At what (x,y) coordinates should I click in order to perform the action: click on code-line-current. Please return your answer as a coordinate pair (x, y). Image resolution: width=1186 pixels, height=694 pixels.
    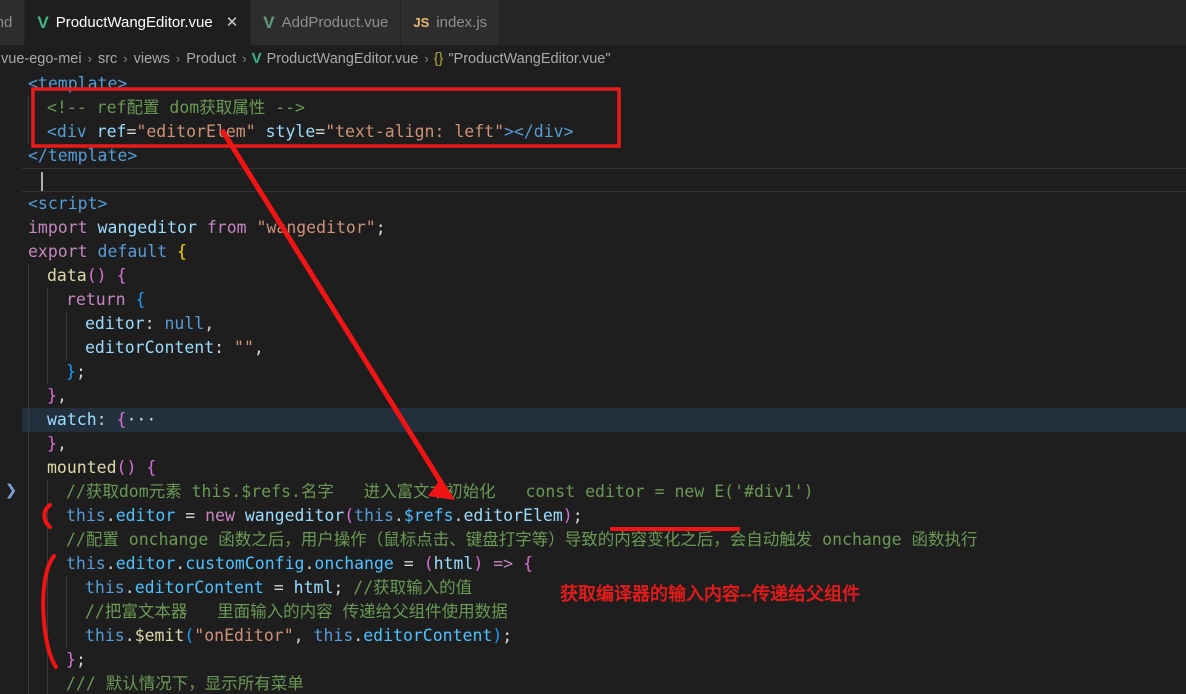
    Looking at the image, I should click on (604, 180).